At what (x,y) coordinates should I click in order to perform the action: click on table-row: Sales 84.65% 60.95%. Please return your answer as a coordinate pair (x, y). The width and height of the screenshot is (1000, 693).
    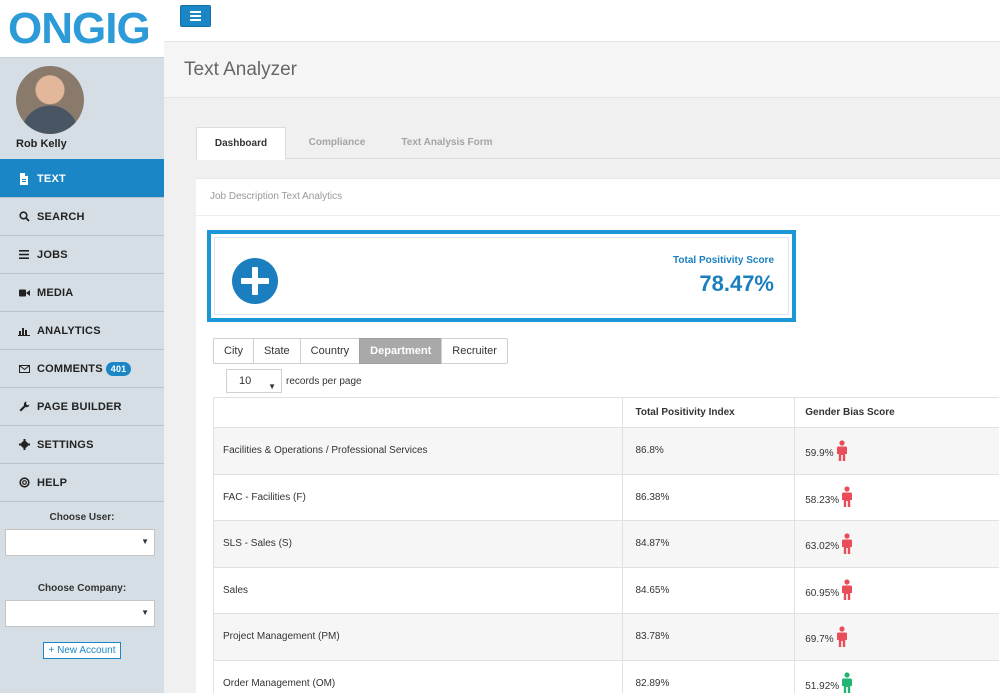
    Looking at the image, I should click on (606, 590).